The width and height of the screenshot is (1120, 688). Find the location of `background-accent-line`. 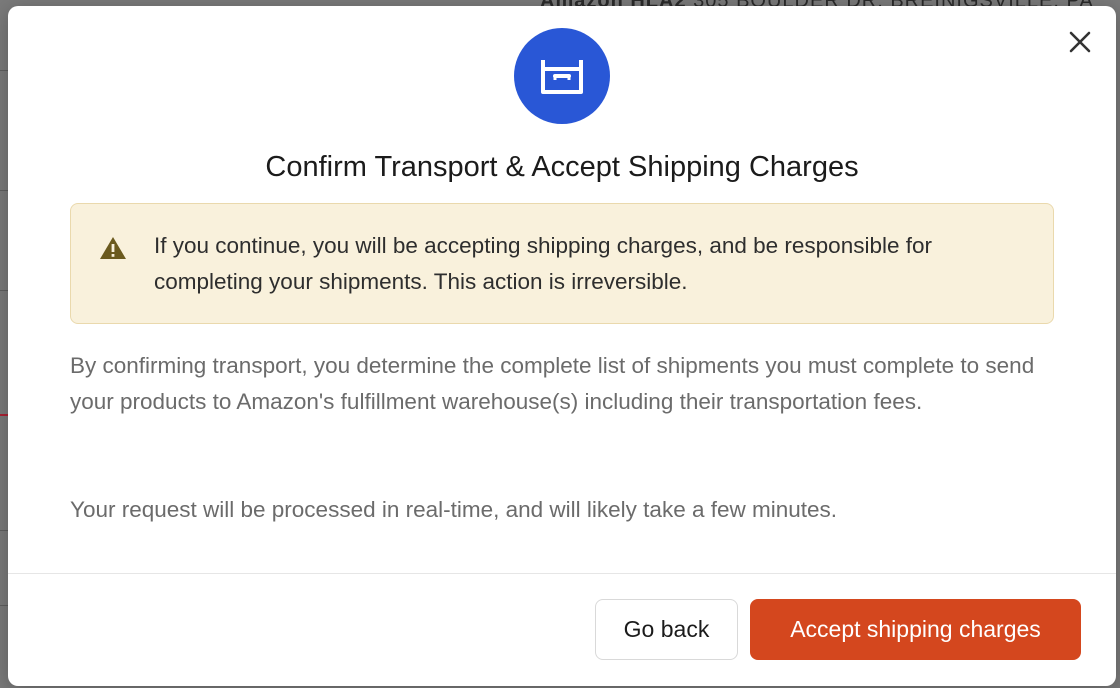

background-accent-line is located at coordinates (4, 415).